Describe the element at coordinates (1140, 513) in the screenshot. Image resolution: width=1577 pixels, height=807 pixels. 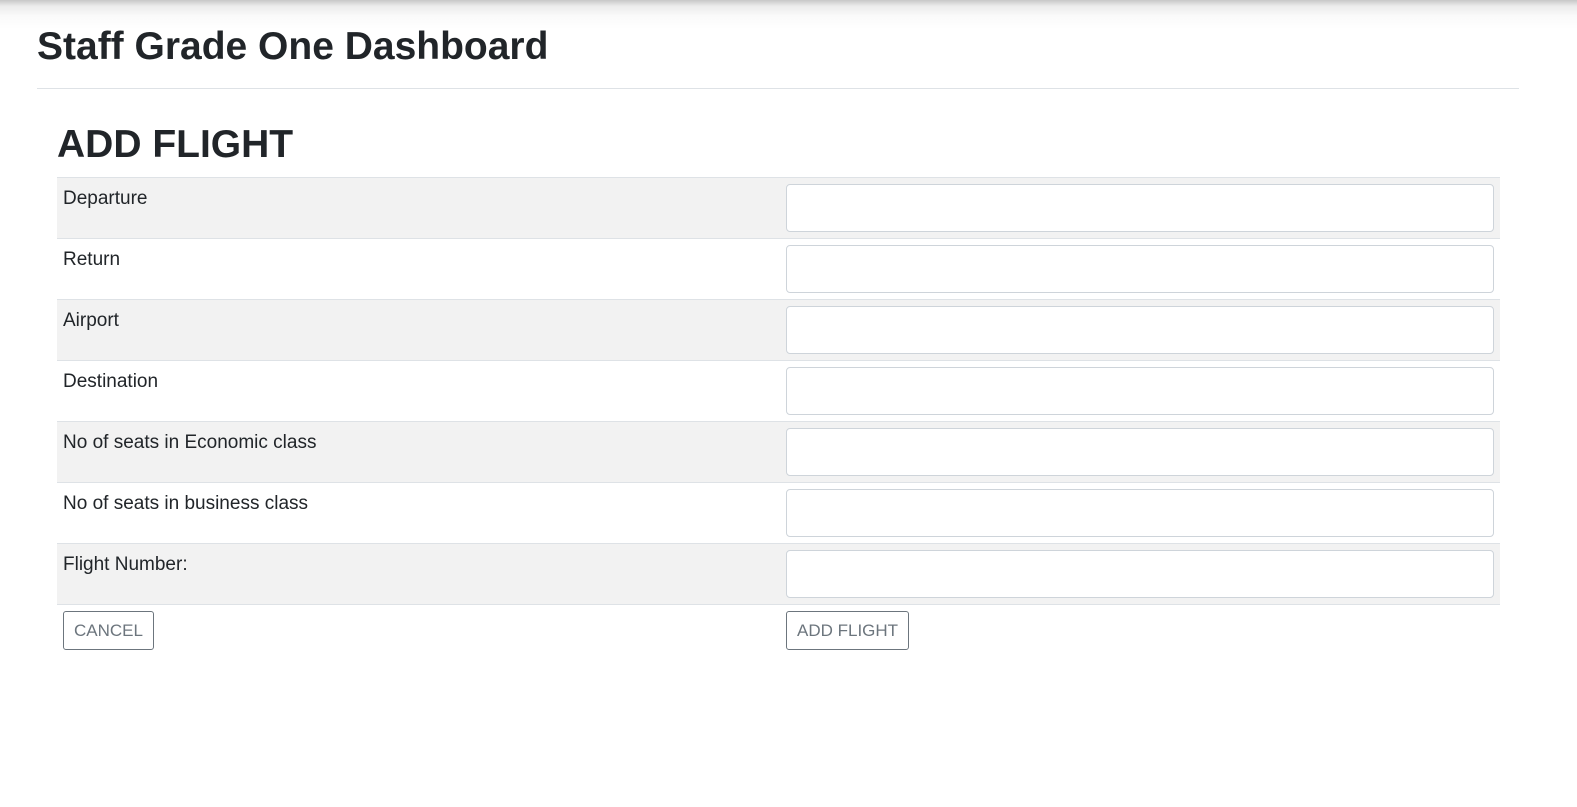
I see `business-seats-input` at that location.